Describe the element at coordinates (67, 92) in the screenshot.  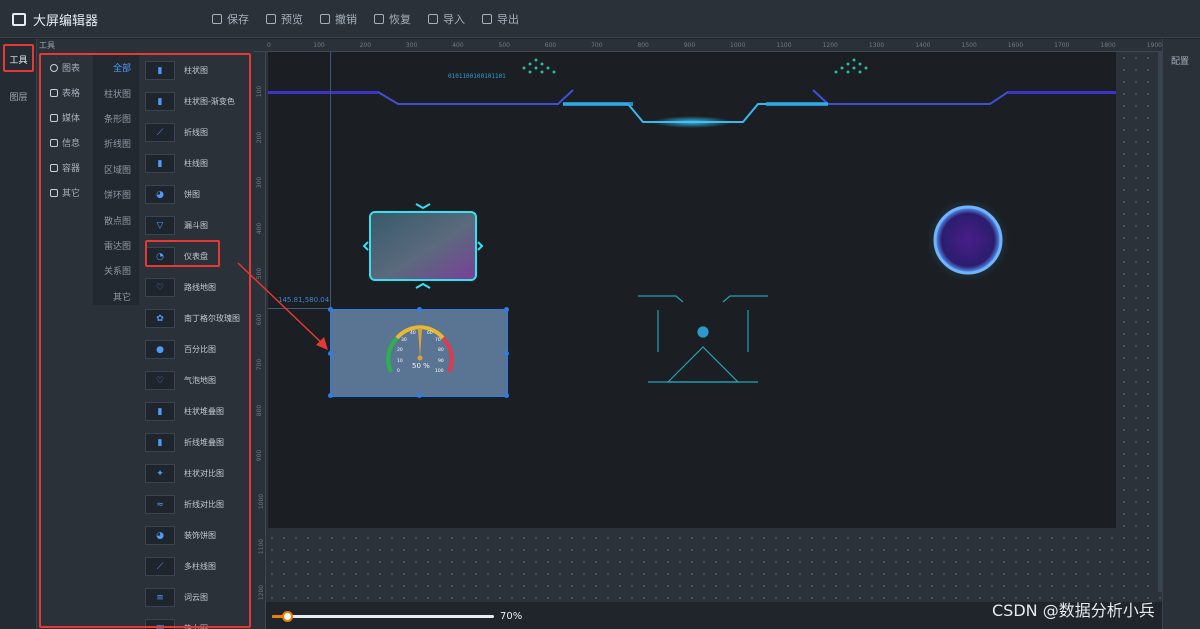
I see `group-item: 表格` at that location.